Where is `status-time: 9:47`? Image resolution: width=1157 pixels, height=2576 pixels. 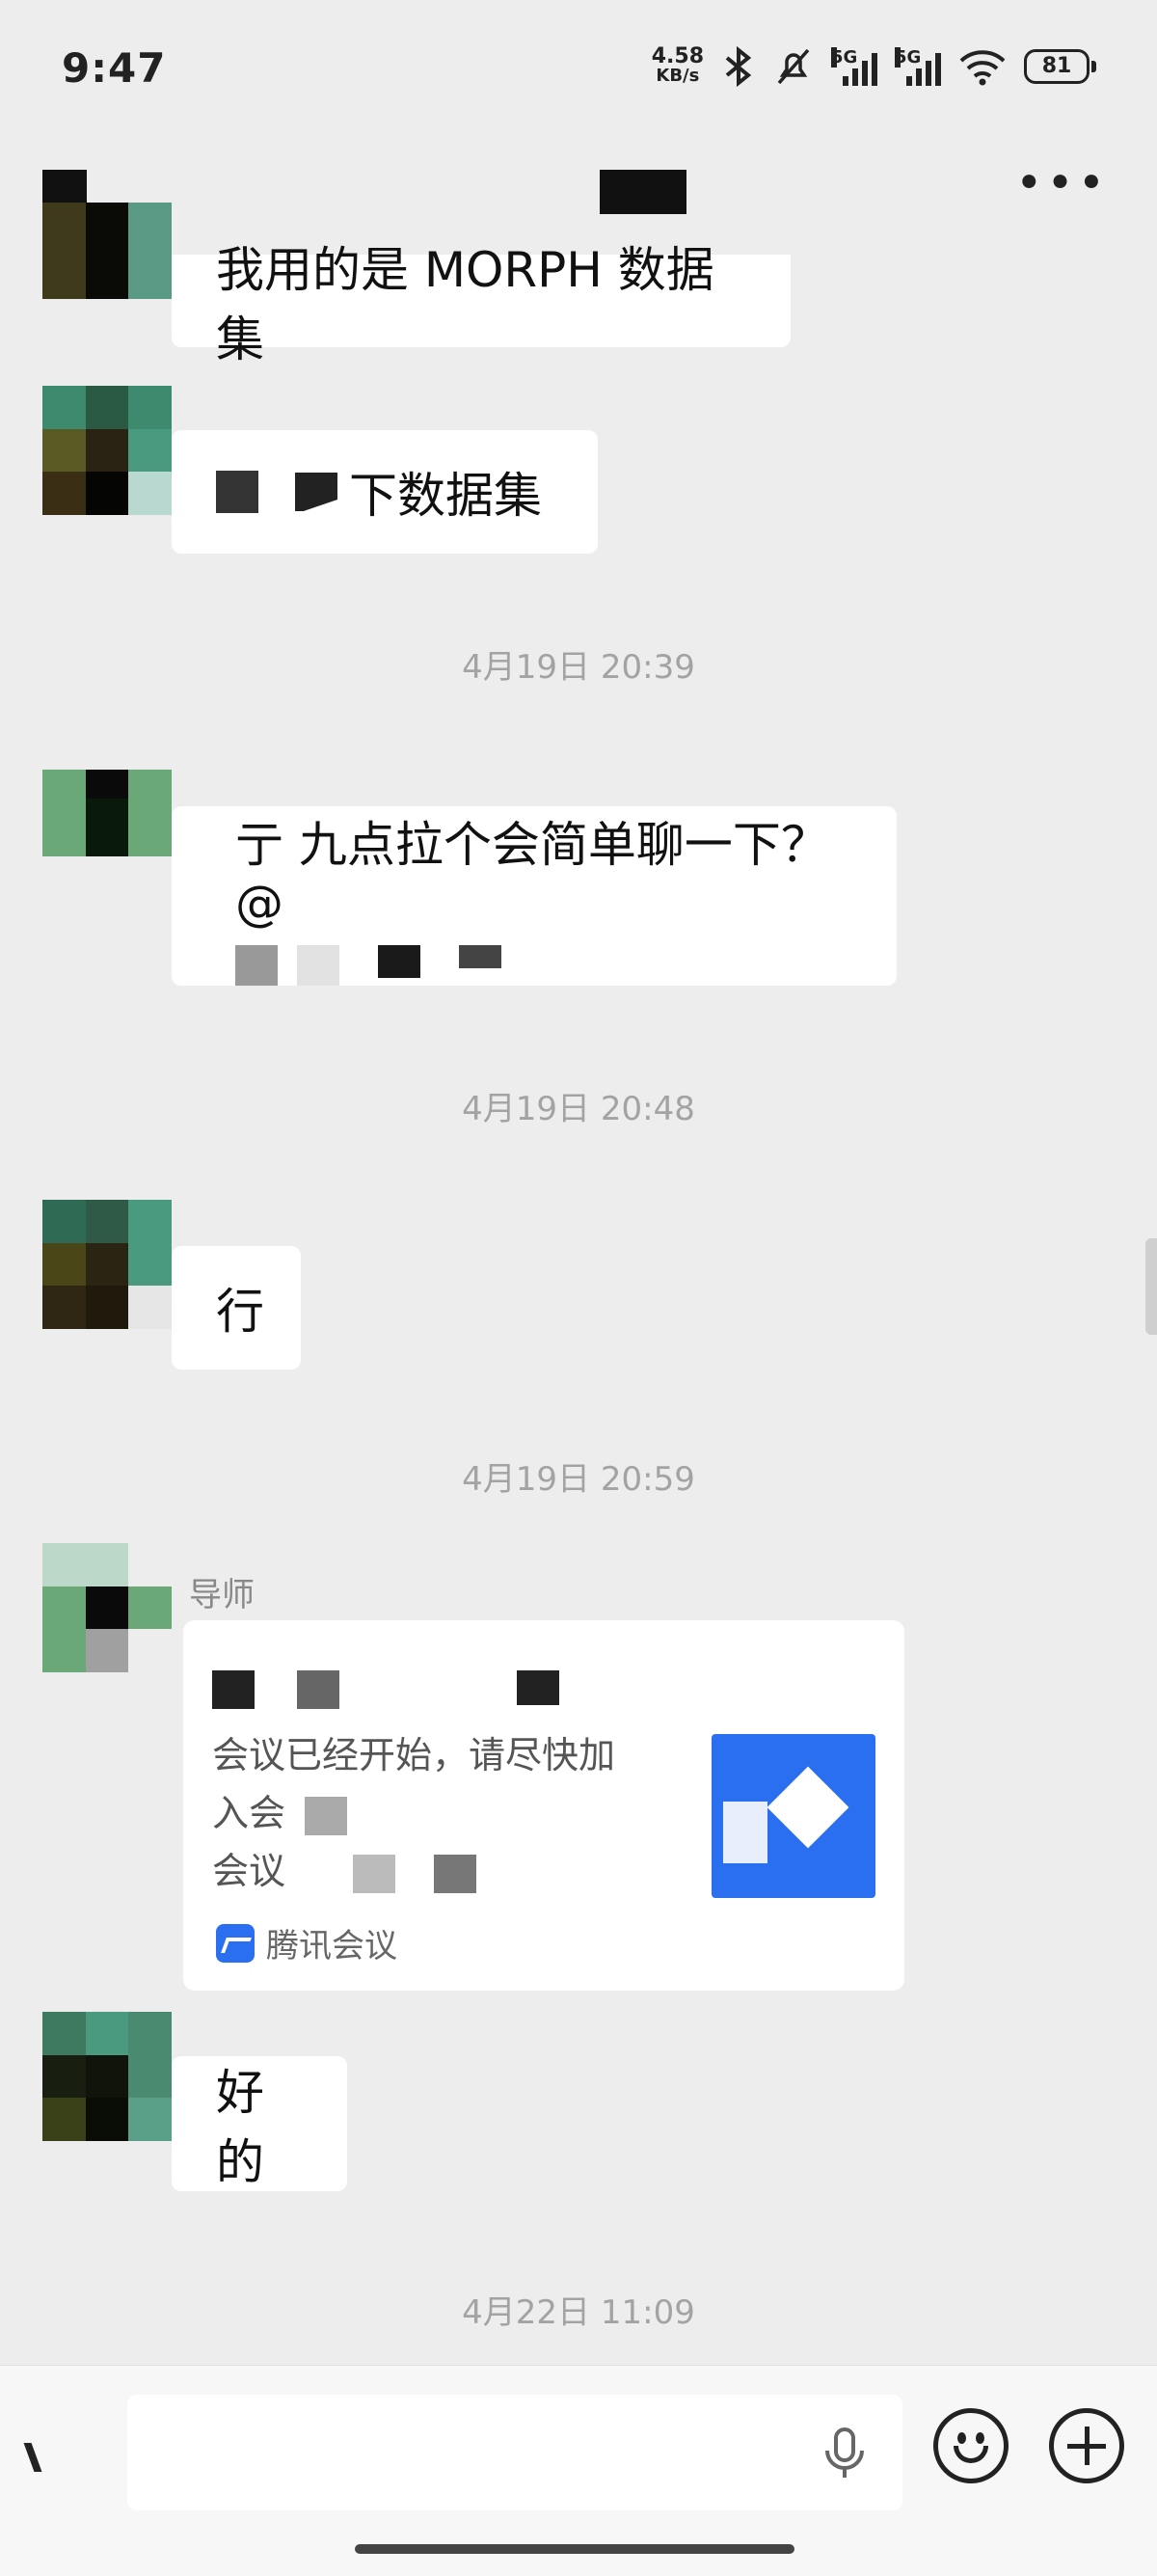
status-time: 9:47 is located at coordinates (114, 68).